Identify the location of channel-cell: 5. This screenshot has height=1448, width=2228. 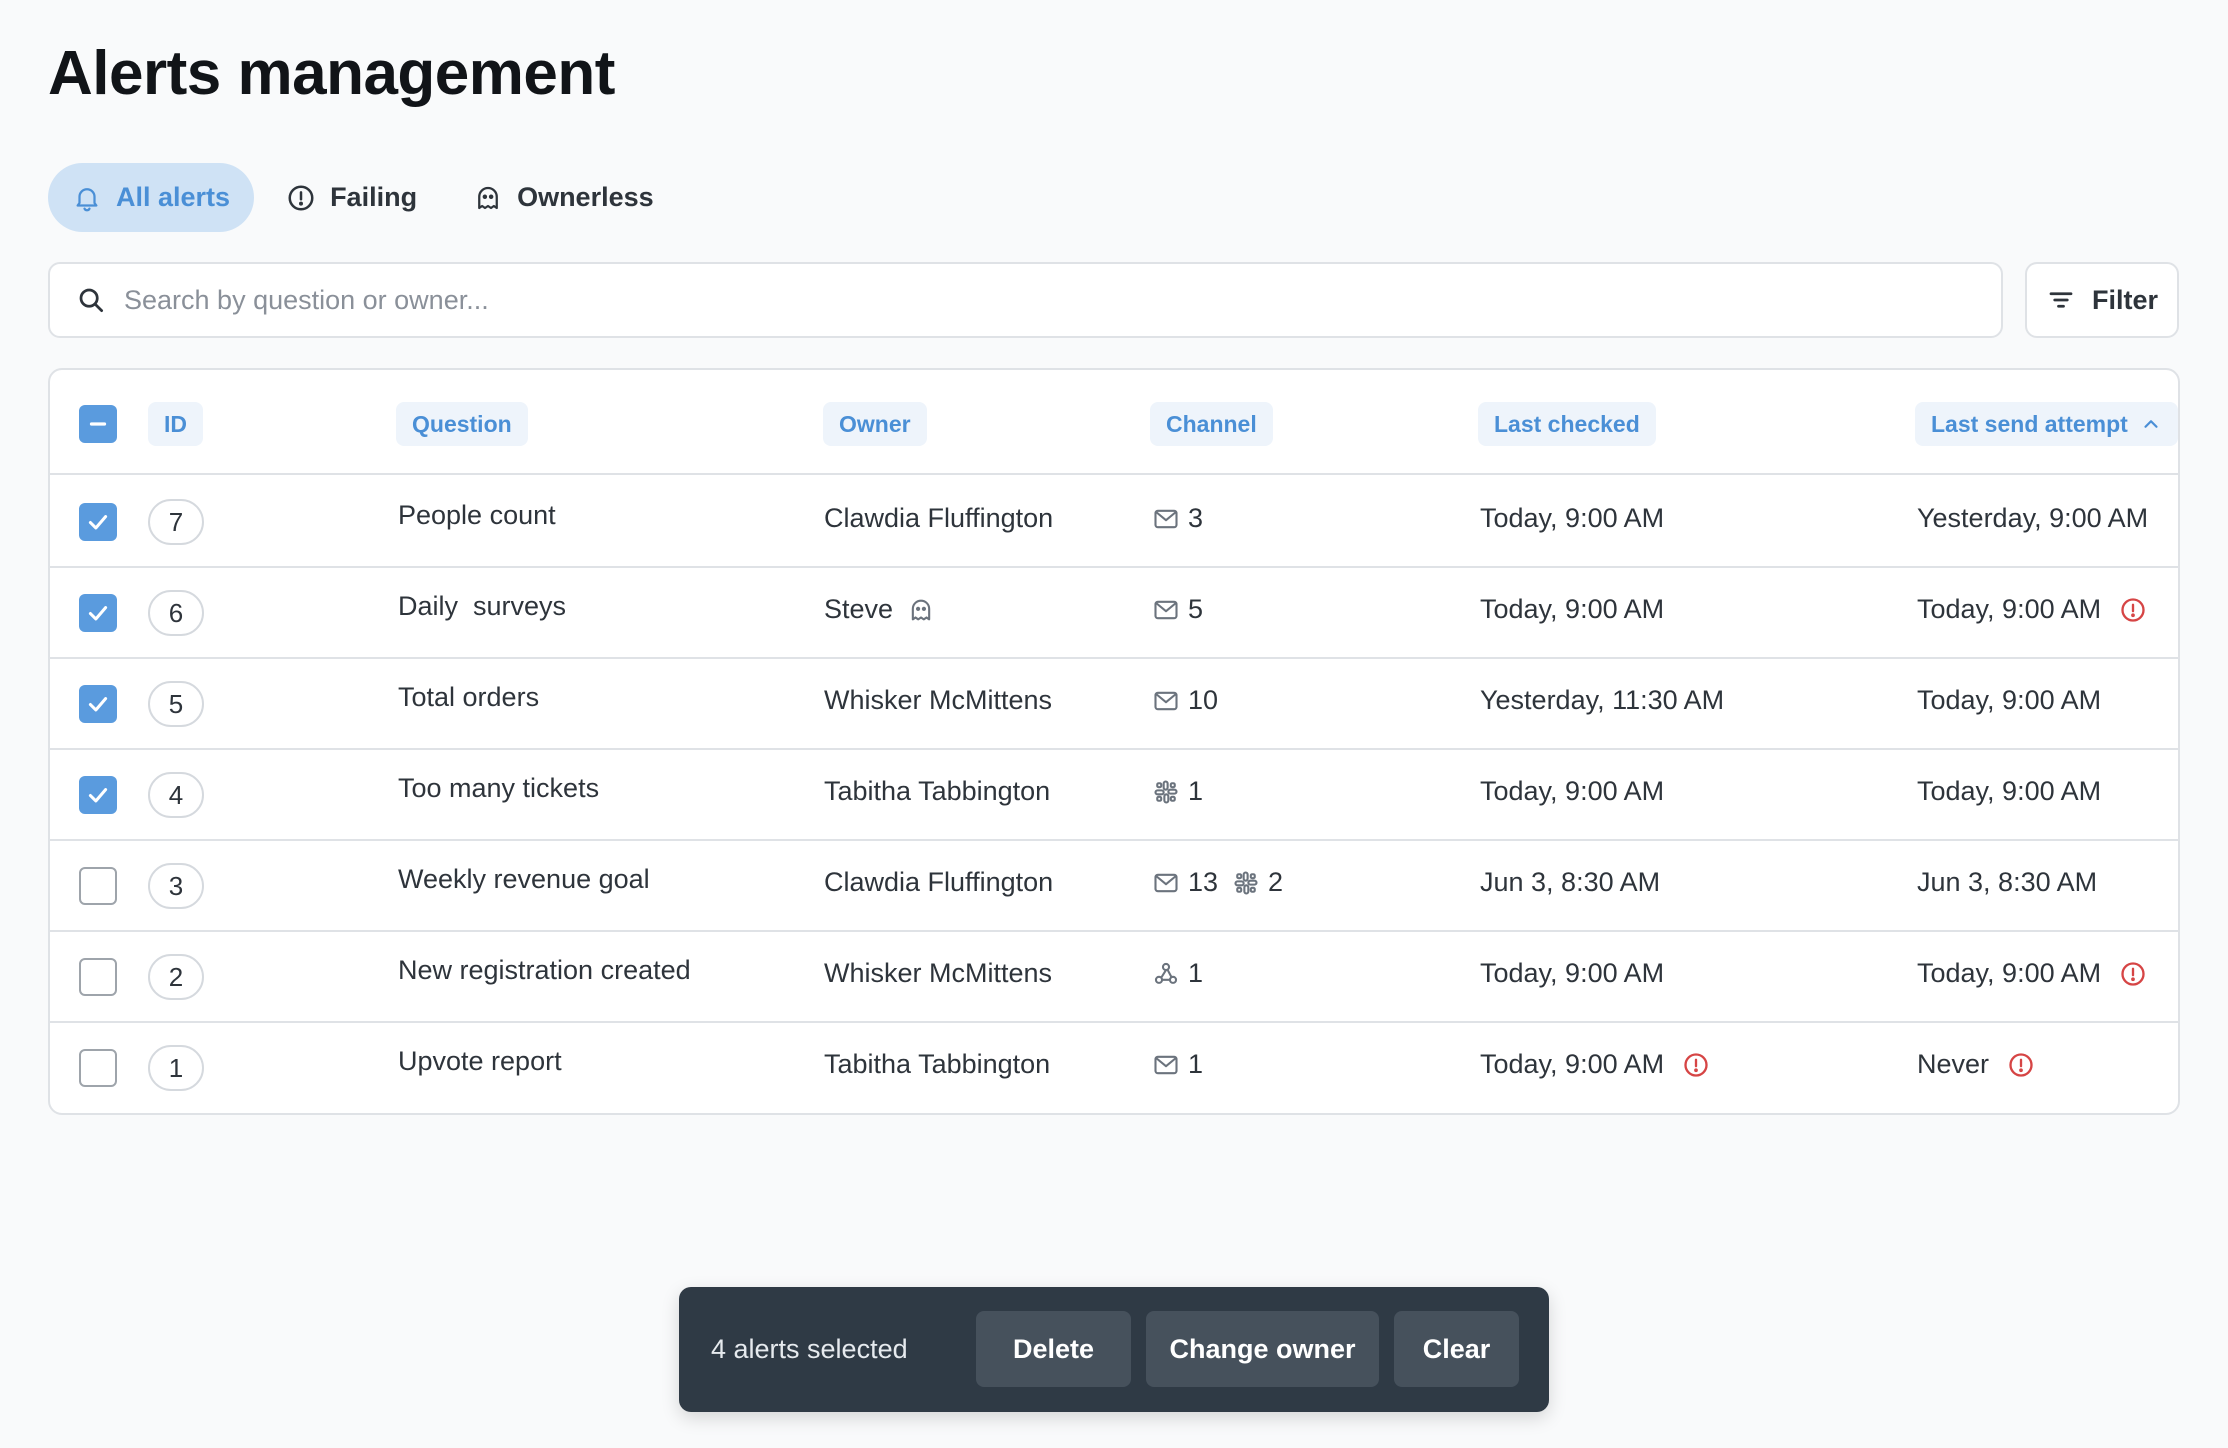
(1184, 609).